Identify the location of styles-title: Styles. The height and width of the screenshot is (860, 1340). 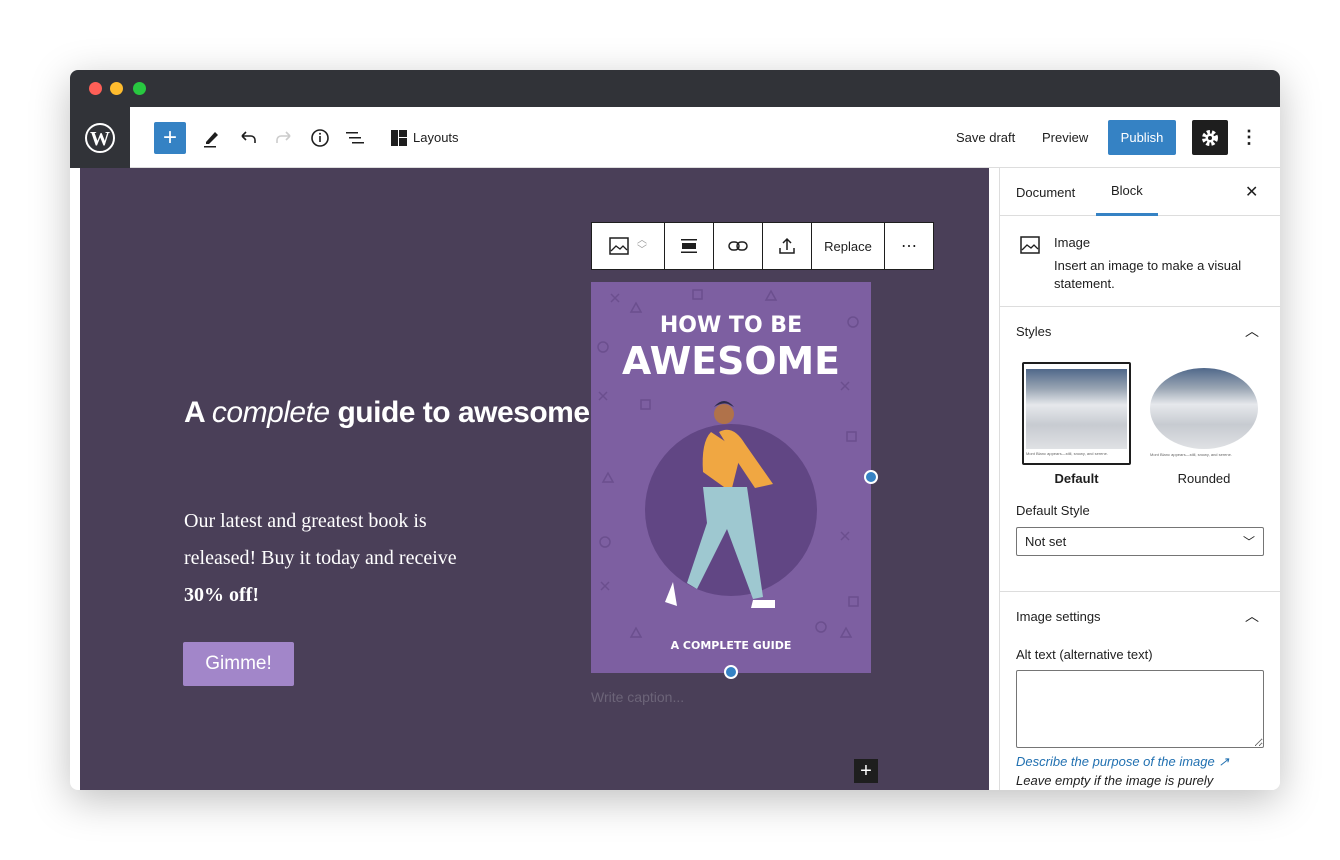
(1033, 331).